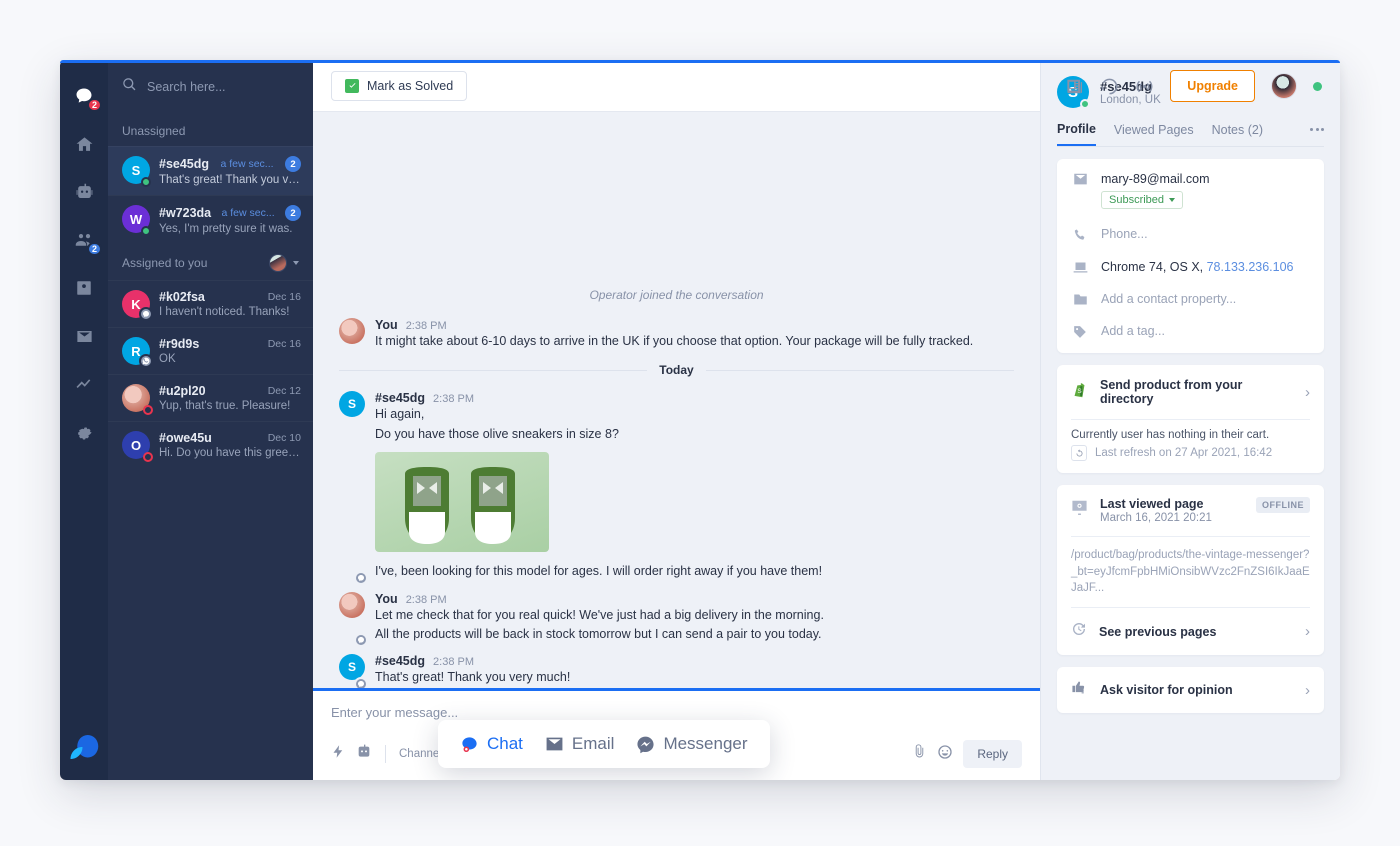 Image resolution: width=1400 pixels, height=846 pixels. What do you see at coordinates (1237, 134) in the screenshot?
I see `tab-notes: Notes (2)` at bounding box center [1237, 134].